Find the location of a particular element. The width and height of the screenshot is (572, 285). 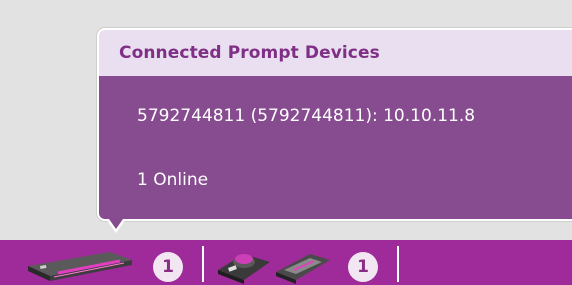

online-status: 1 Online is located at coordinates (173, 180).